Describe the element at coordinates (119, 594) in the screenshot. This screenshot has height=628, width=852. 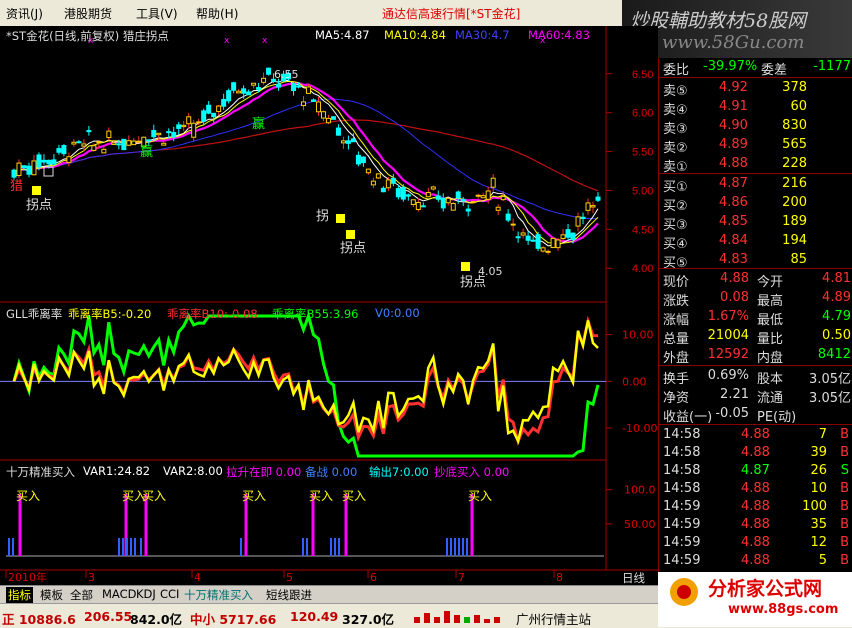
I see `tab-macd: MACD` at that location.